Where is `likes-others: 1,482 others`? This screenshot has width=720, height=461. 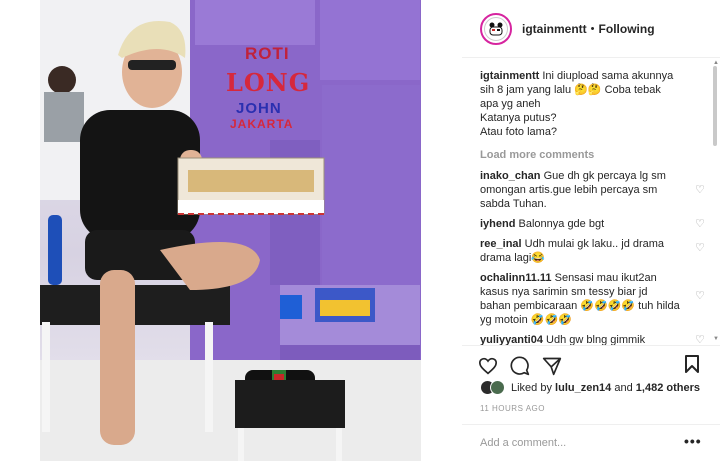
likes-others: 1,482 others is located at coordinates (668, 388).